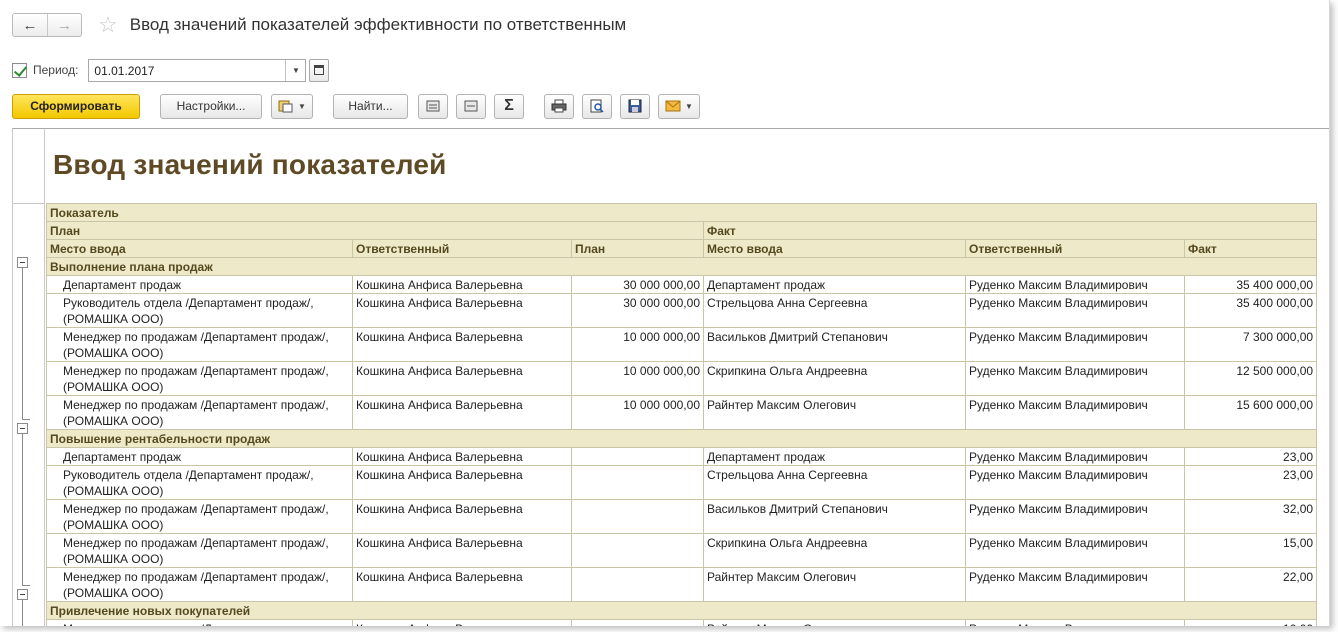 Image resolution: width=1338 pixels, height=632 pixels. Describe the element at coordinates (319, 70) in the screenshot. I see `calendar-button` at that location.